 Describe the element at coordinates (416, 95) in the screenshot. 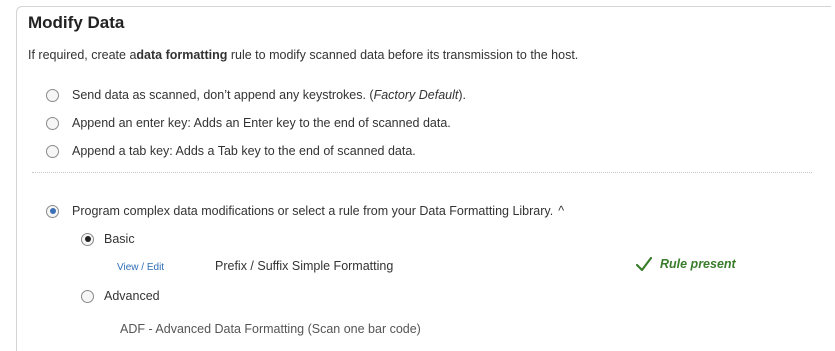

I see `factory-default-note: Factory Default` at that location.